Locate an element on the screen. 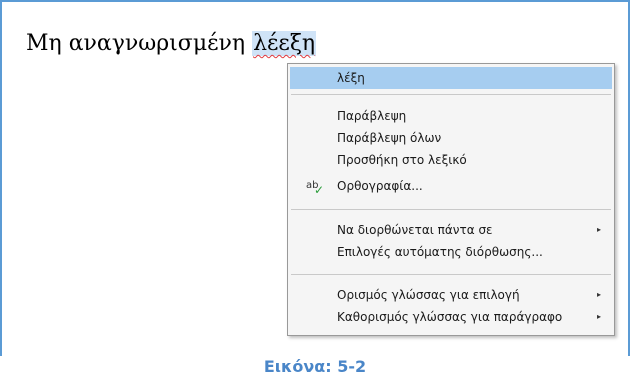  menu-item-ignore-all: Παράβλεψη όλων is located at coordinates (451, 138).